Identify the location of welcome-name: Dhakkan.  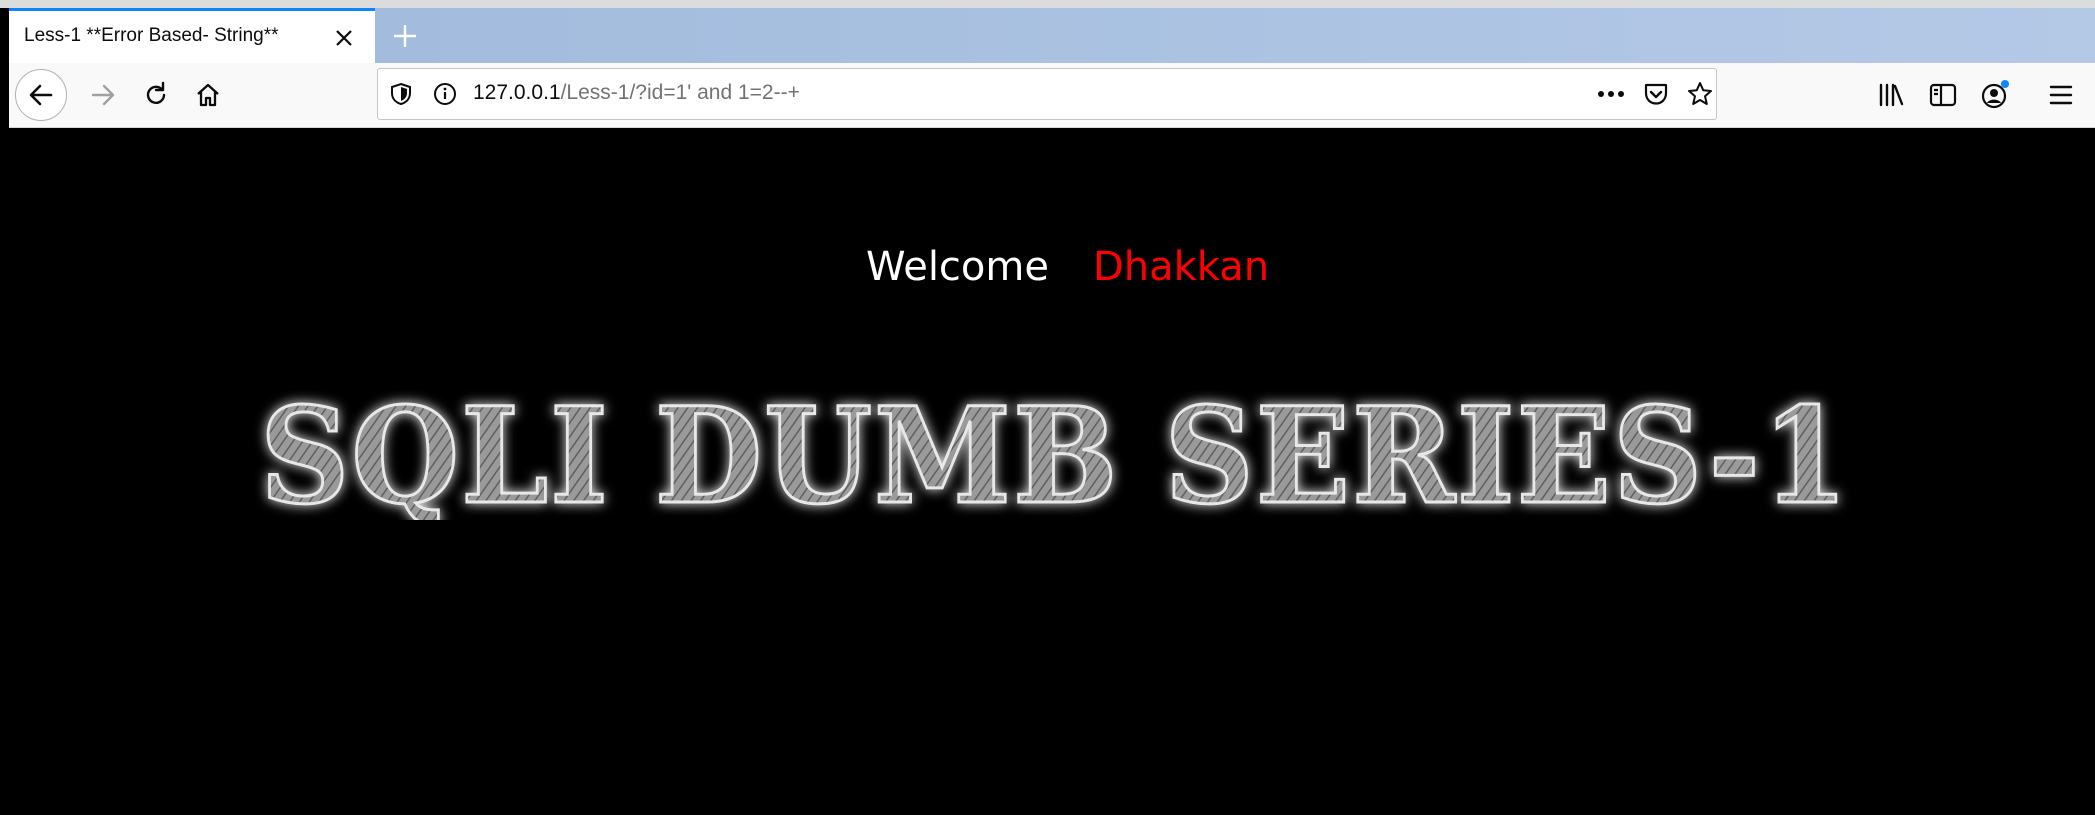
(1181, 267).